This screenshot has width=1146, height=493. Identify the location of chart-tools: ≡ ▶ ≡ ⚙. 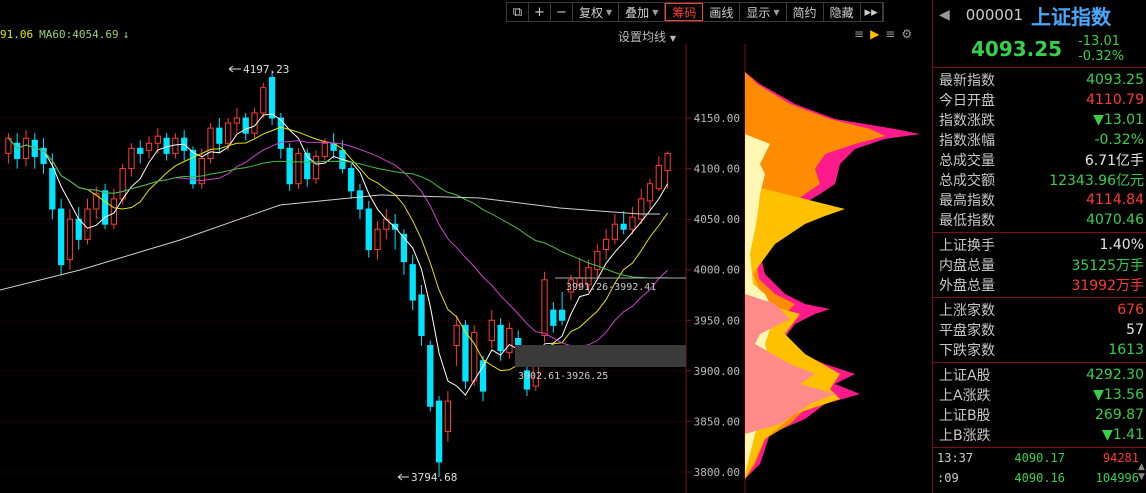
(883, 34).